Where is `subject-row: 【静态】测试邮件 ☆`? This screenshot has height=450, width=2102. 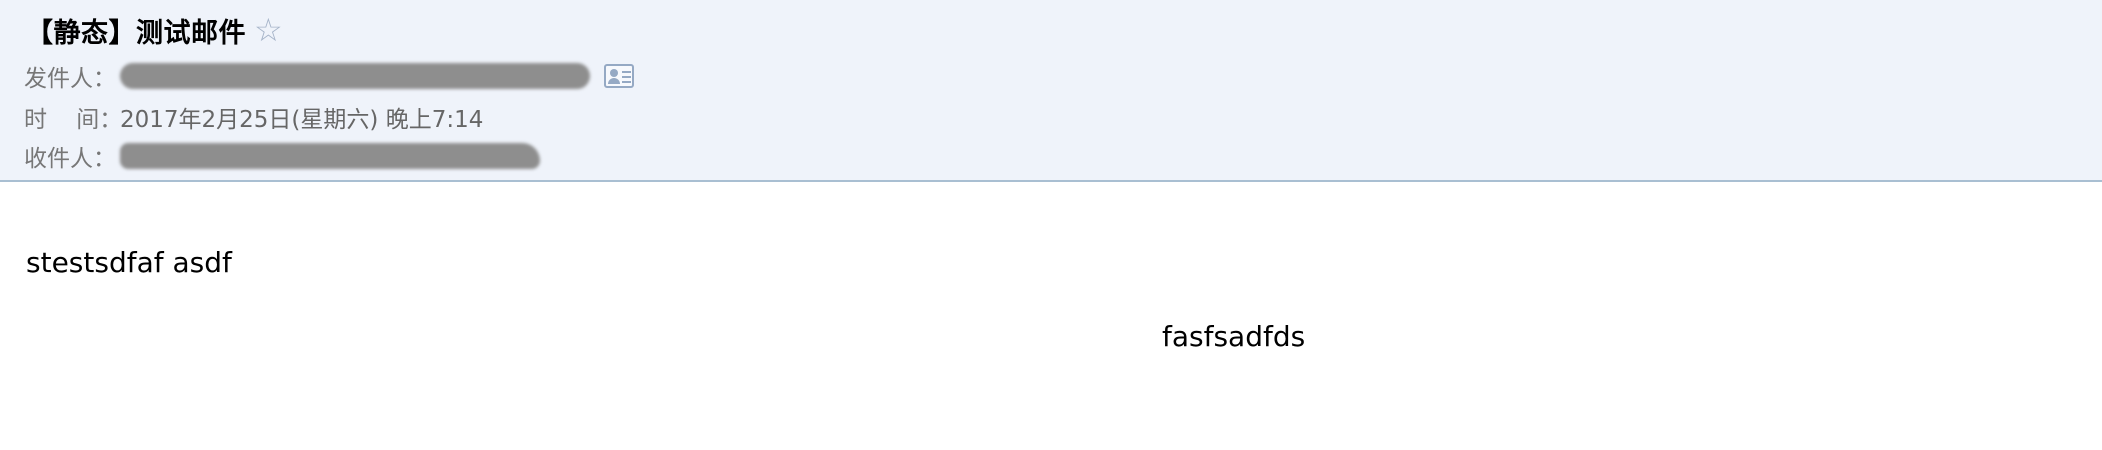
subject-row: 【静态】测试邮件 ☆ is located at coordinates (154, 30).